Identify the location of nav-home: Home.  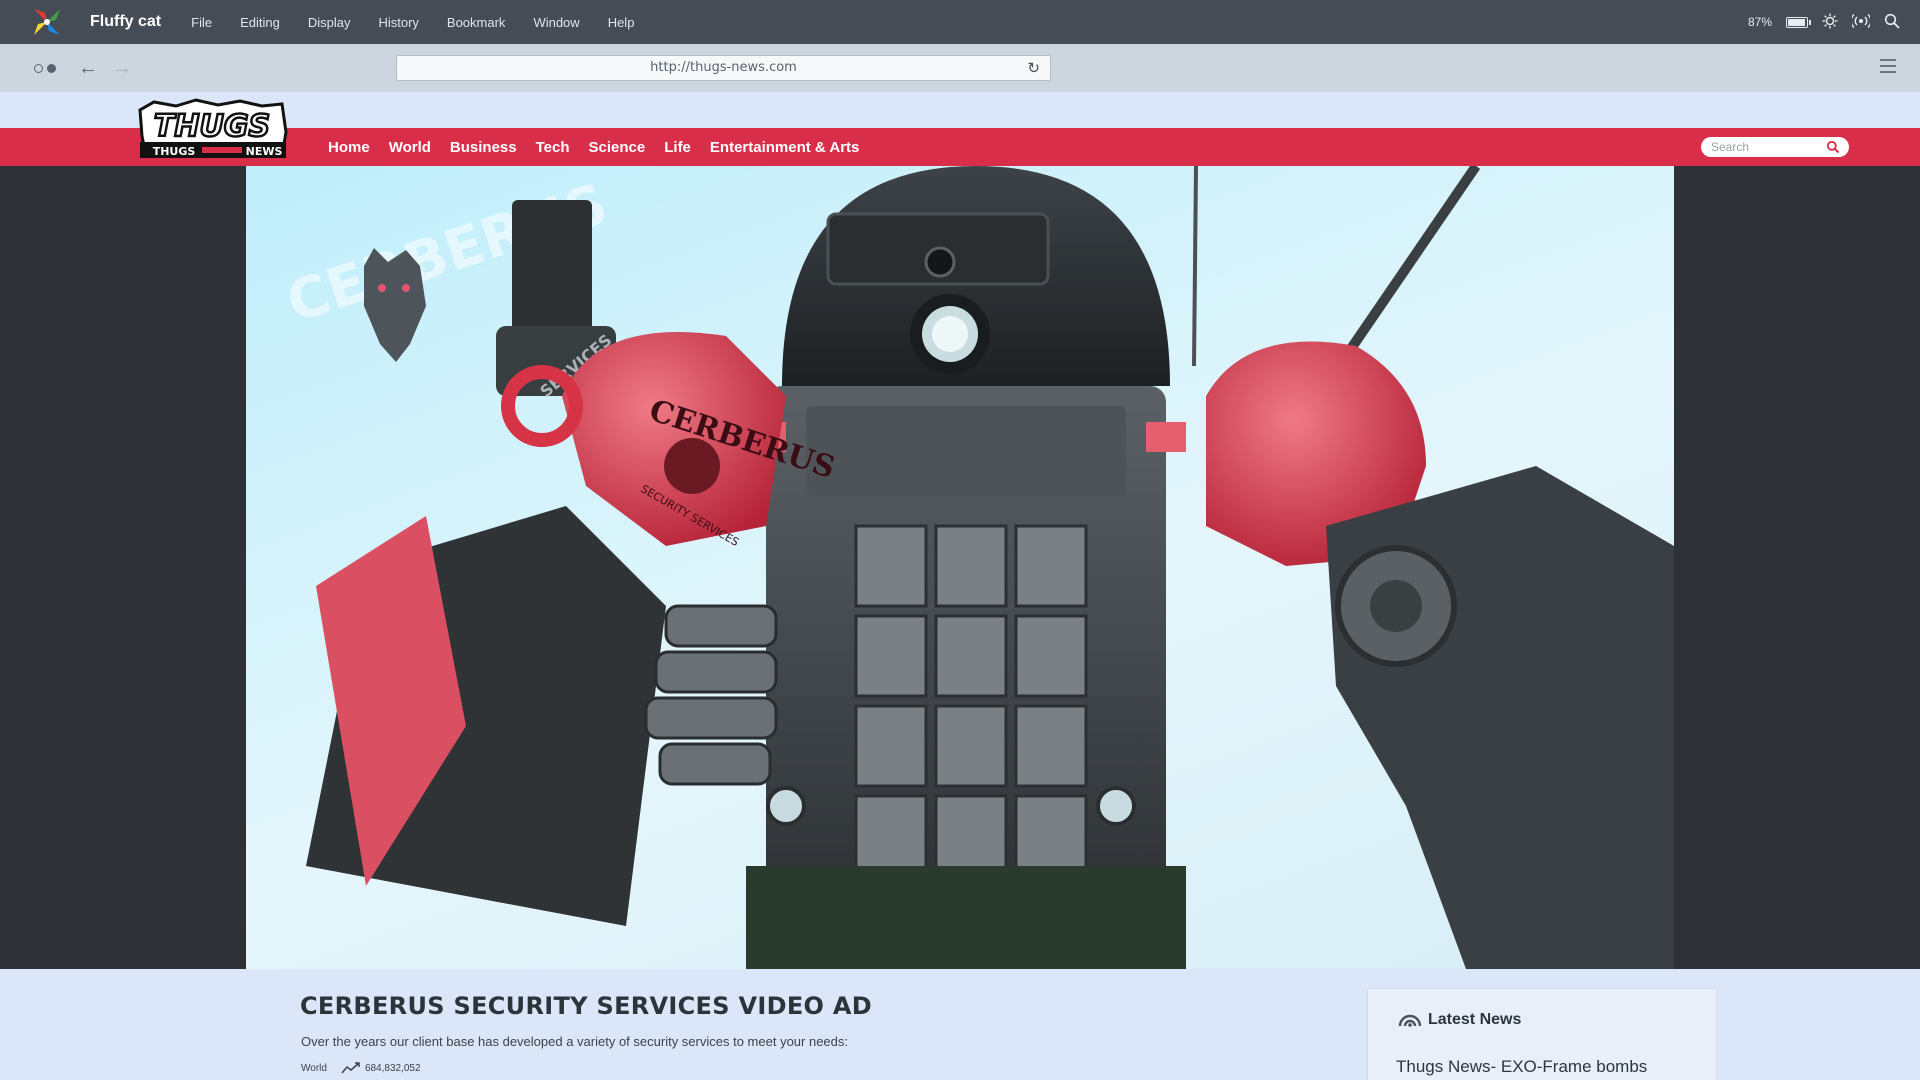
(349, 147).